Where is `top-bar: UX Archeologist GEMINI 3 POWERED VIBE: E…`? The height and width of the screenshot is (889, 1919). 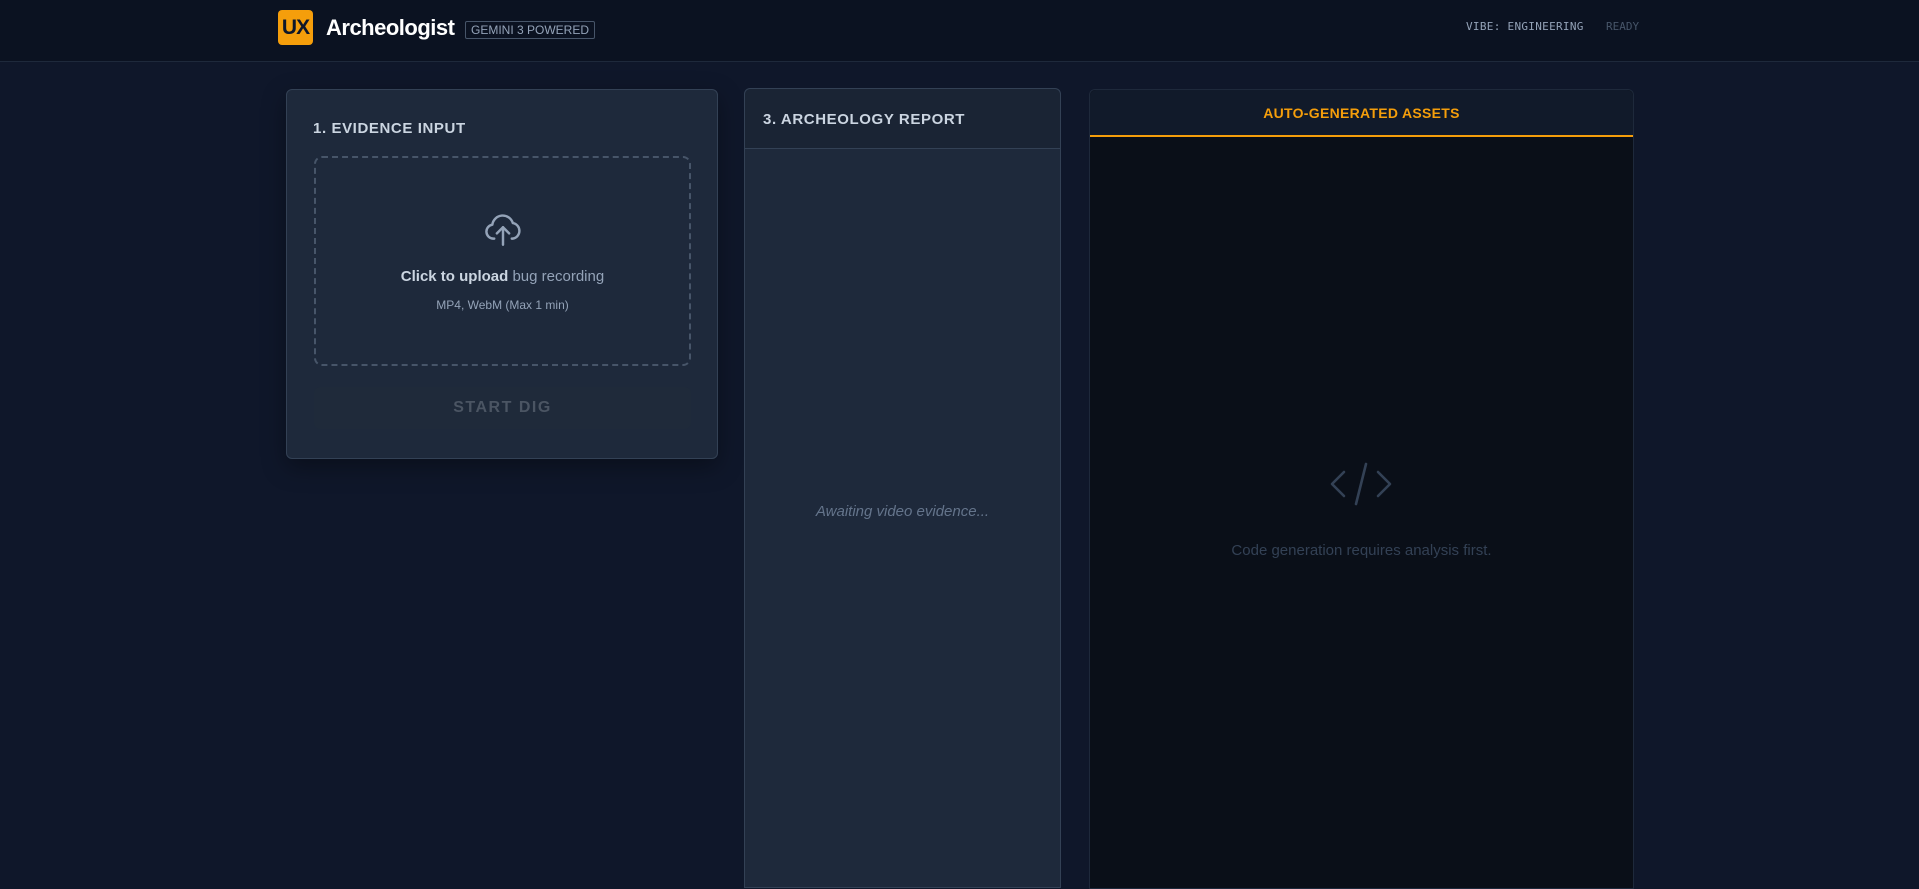 top-bar: UX Archeologist GEMINI 3 POWERED VIBE: E… is located at coordinates (959, 31).